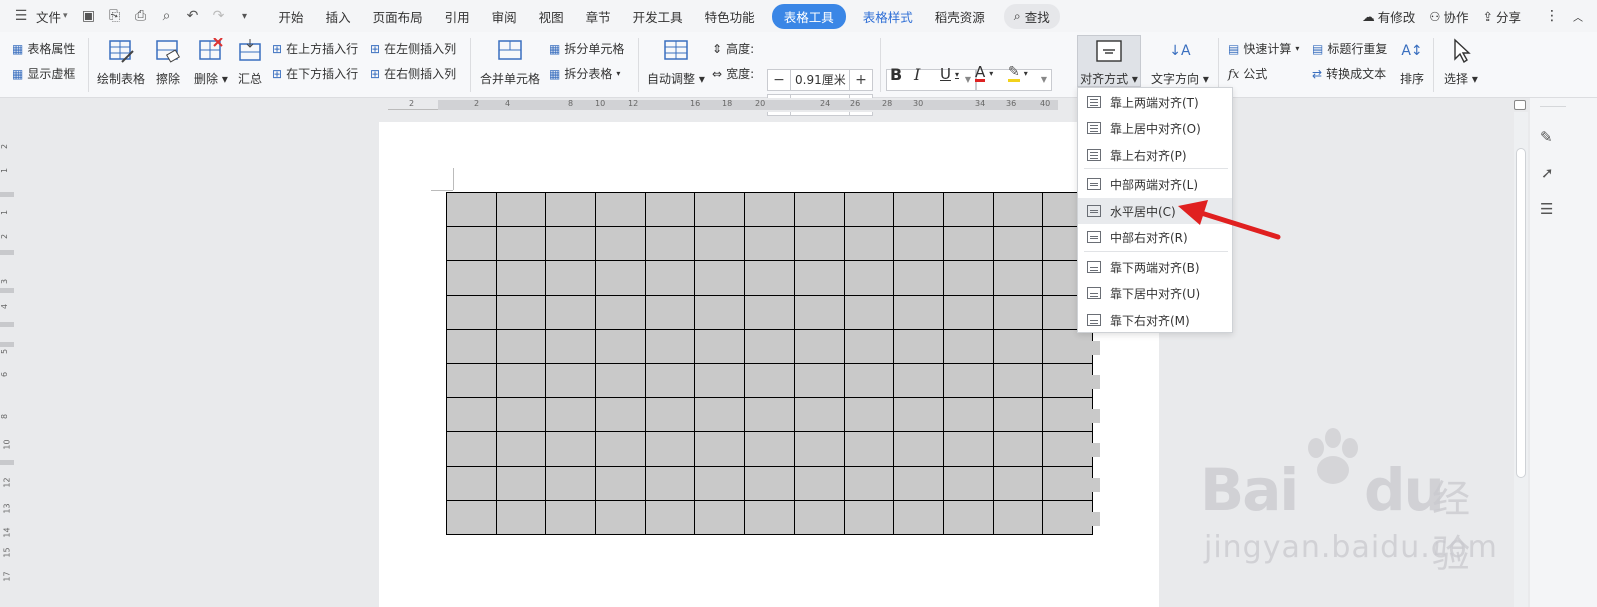  Describe the element at coordinates (820, 80) in the screenshot. I see `height-stepper: − 0.91厘米 +` at that location.